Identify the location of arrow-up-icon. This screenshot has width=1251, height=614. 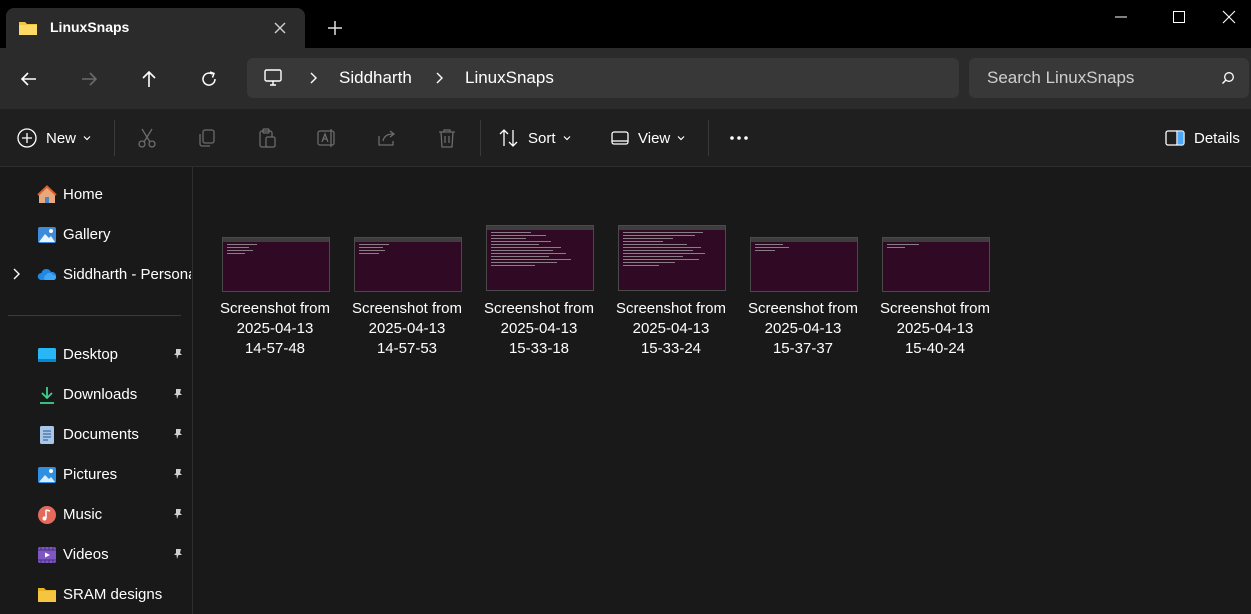
(149, 78).